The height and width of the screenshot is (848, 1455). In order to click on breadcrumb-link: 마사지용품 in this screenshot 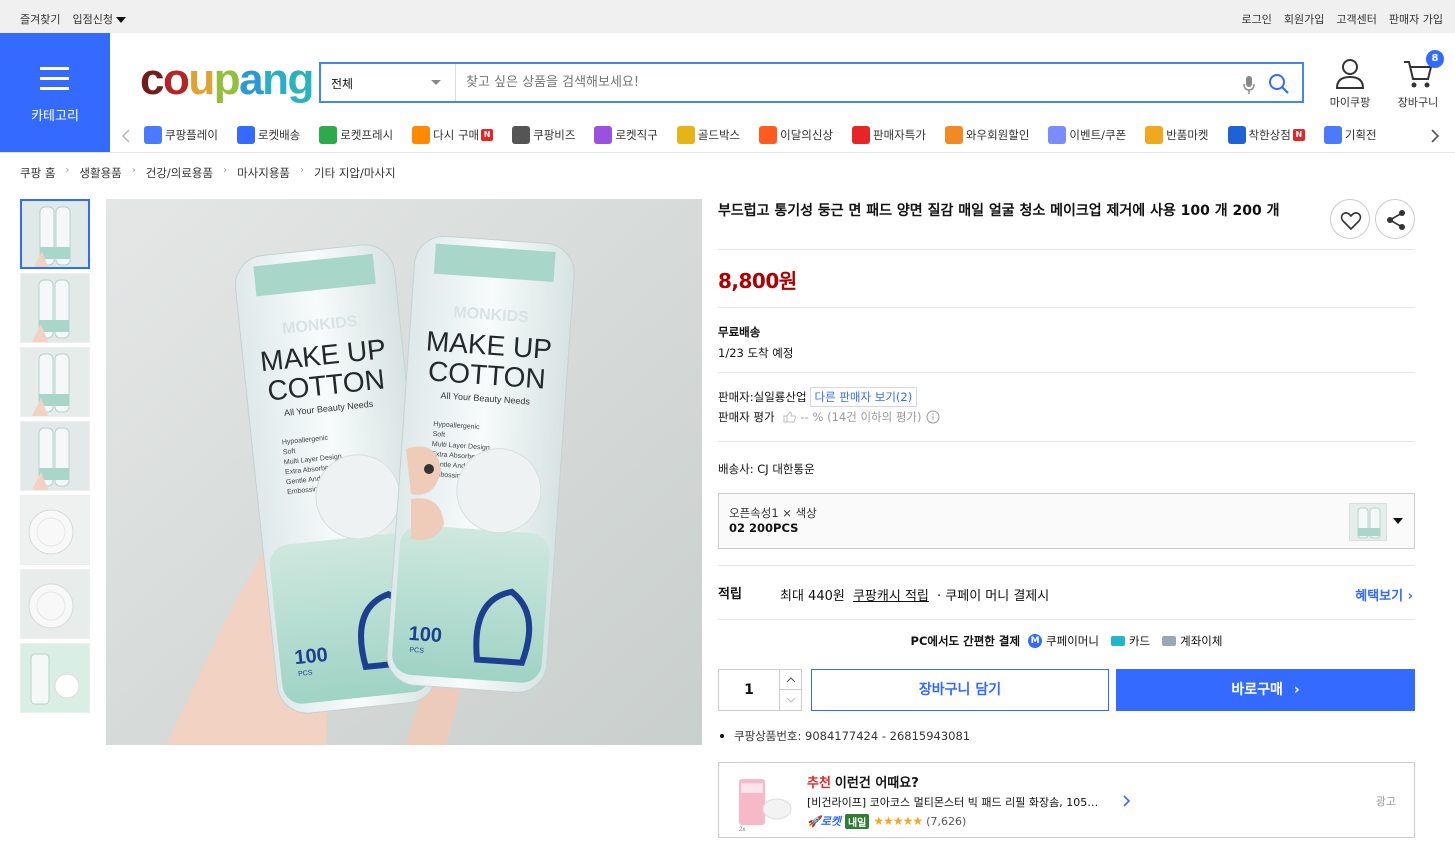, I will do `click(263, 173)`.